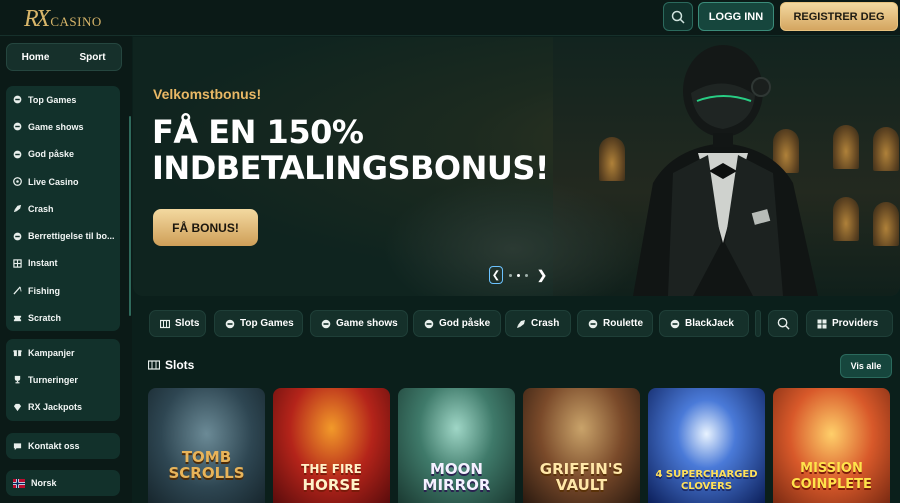  I want to click on sidebar-item-game-shows: Game shows, so click(63, 126).